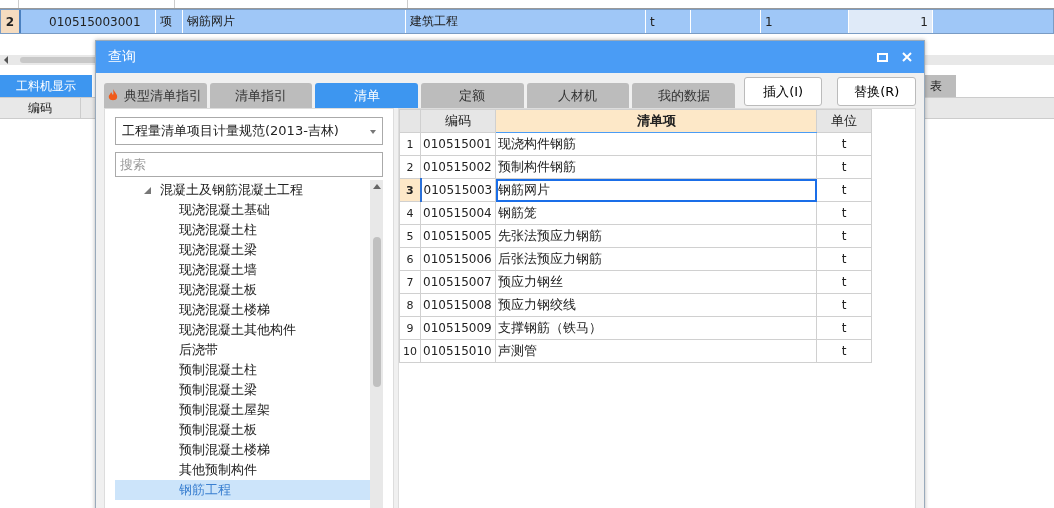 The image size is (1054, 508). Describe the element at coordinates (656, 167) in the screenshot. I see `table-cell: 预制构件钢筋` at that location.